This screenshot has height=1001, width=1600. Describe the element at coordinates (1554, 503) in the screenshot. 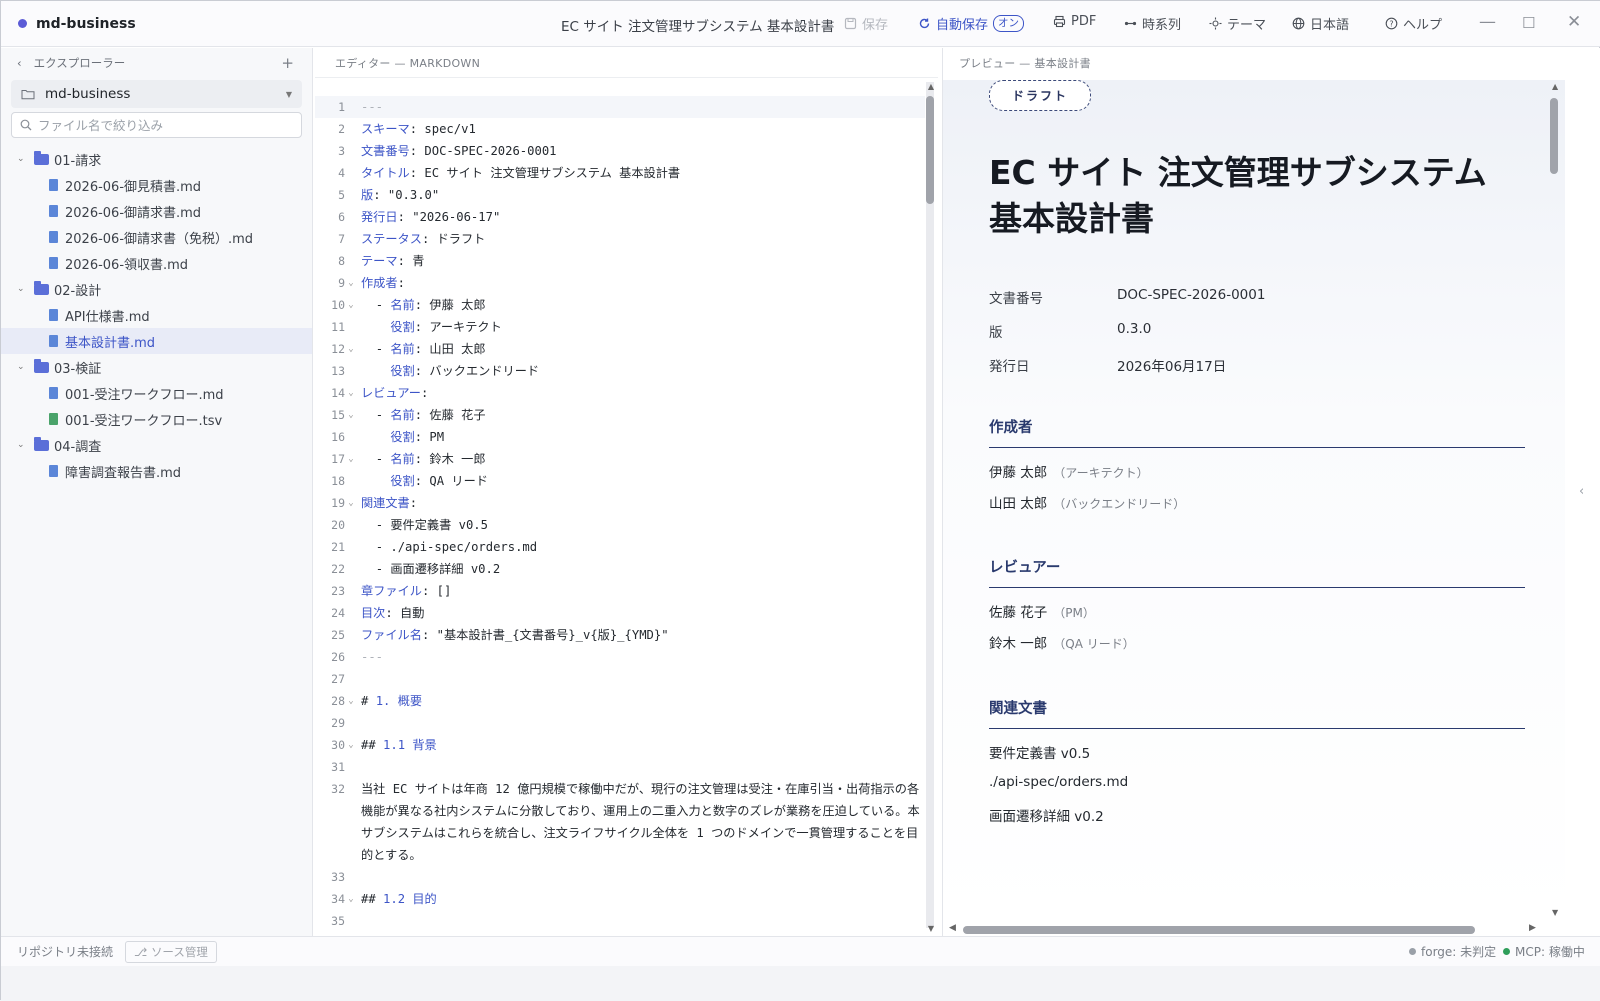

I see `preview-scrollbar` at that location.